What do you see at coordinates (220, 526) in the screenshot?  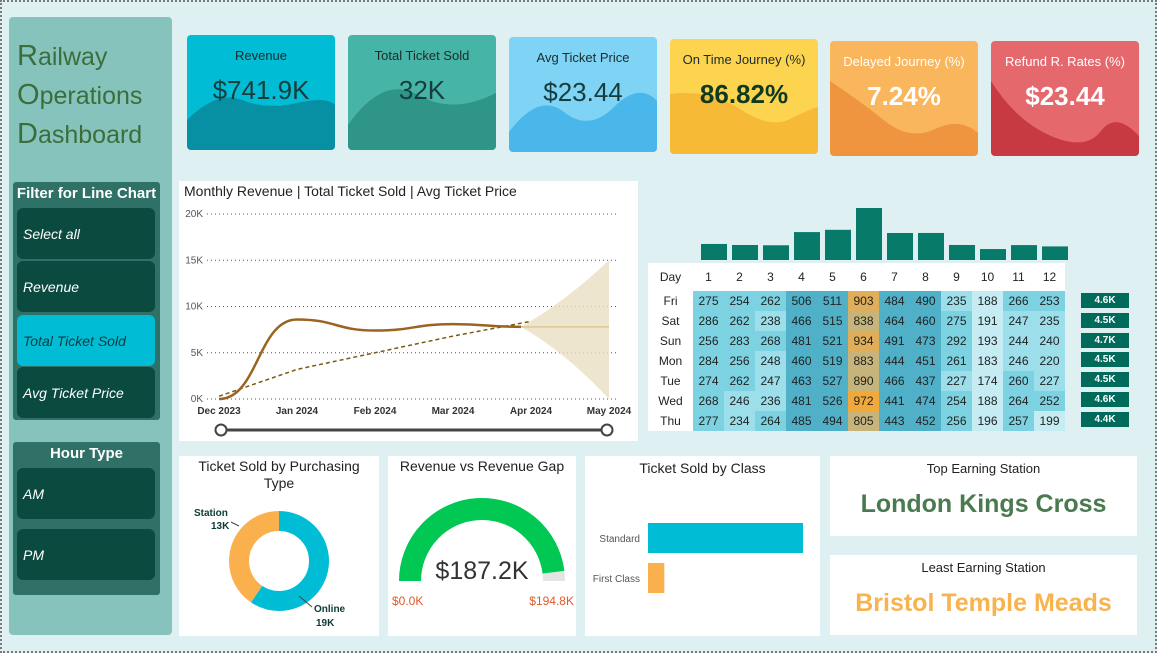 I see `slice-value: 13K` at bounding box center [220, 526].